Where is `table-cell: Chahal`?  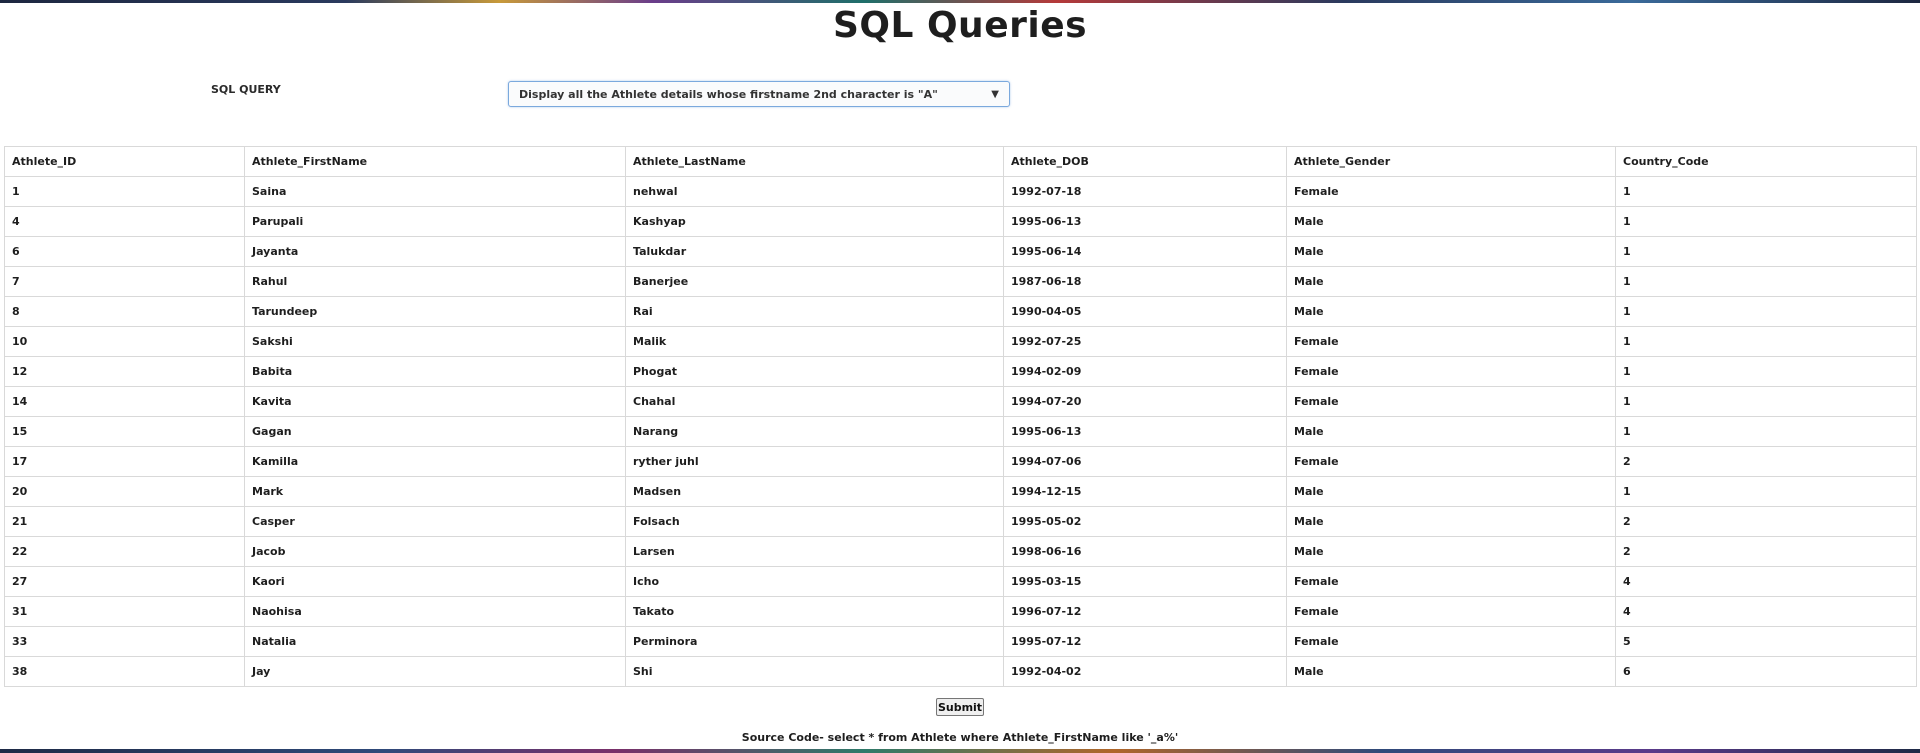
table-cell: Chahal is located at coordinates (814, 401).